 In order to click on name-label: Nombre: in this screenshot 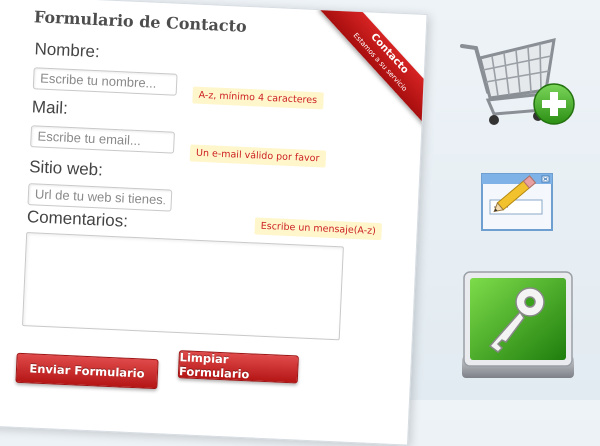, I will do `click(67, 50)`.